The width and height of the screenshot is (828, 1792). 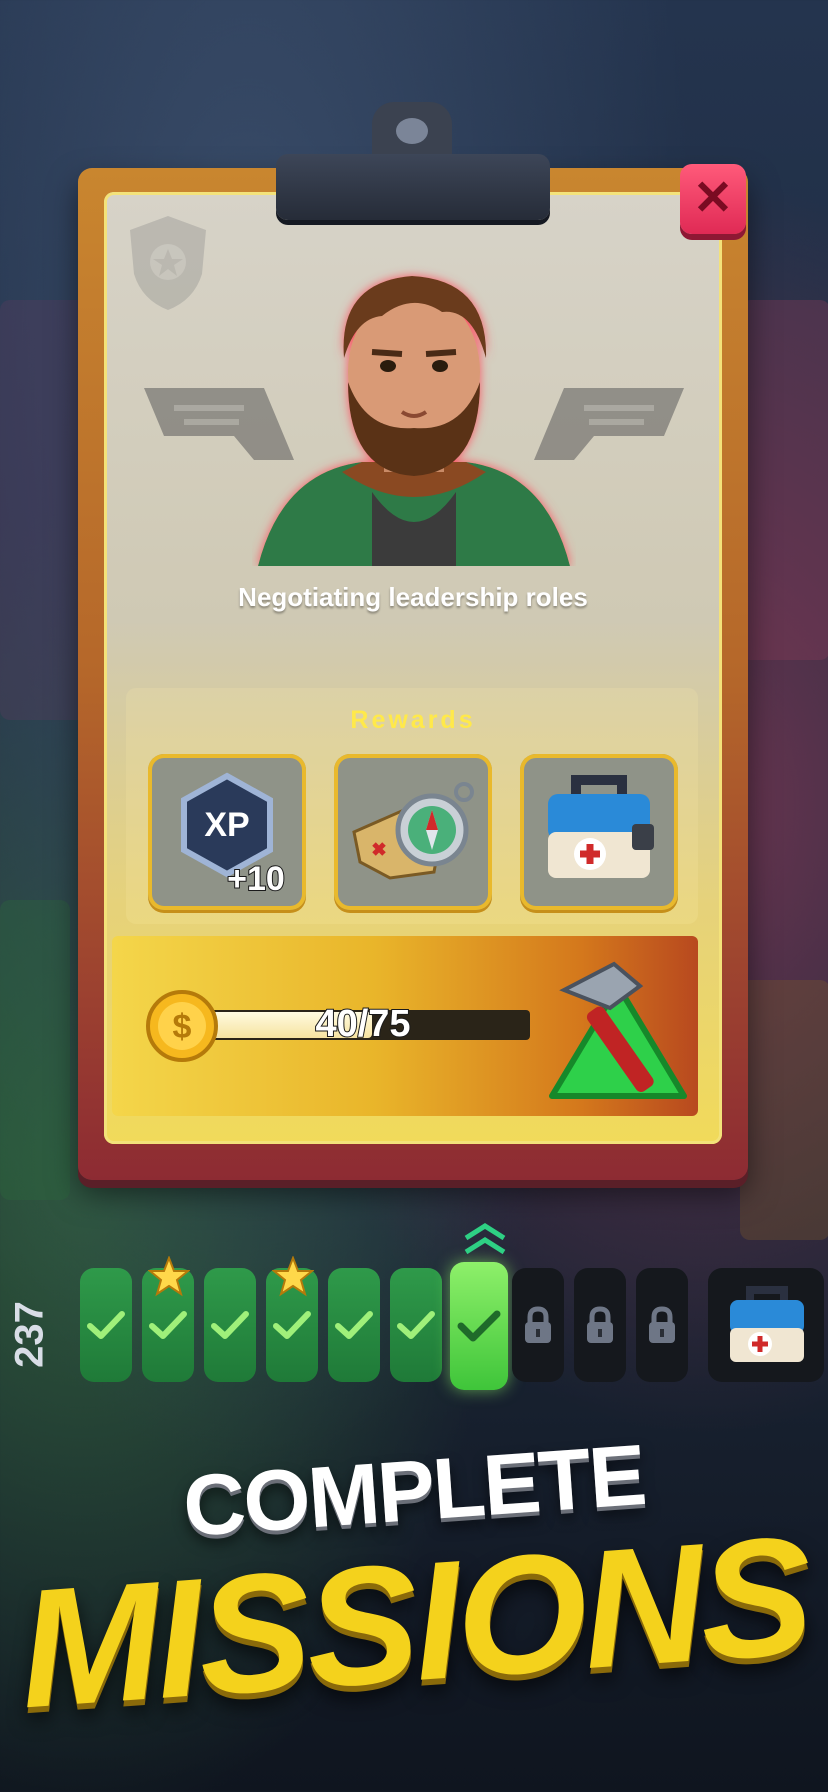 I want to click on coin-symbol: $, so click(x=182, y=1027).